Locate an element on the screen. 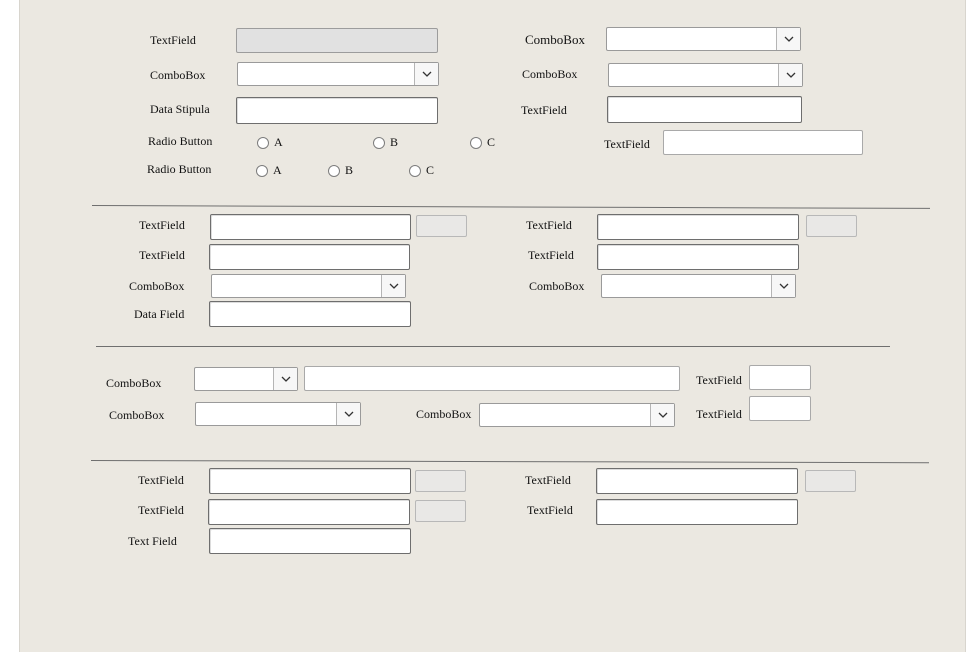  data-stipula-field is located at coordinates (337, 110).